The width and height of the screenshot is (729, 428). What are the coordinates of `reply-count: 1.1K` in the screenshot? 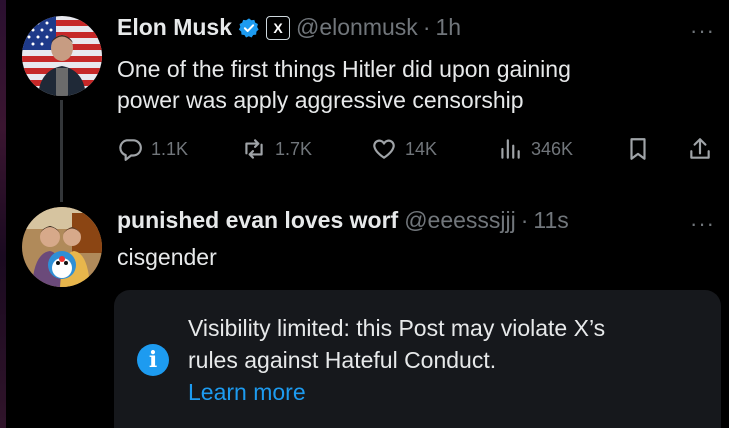 It's located at (170, 148).